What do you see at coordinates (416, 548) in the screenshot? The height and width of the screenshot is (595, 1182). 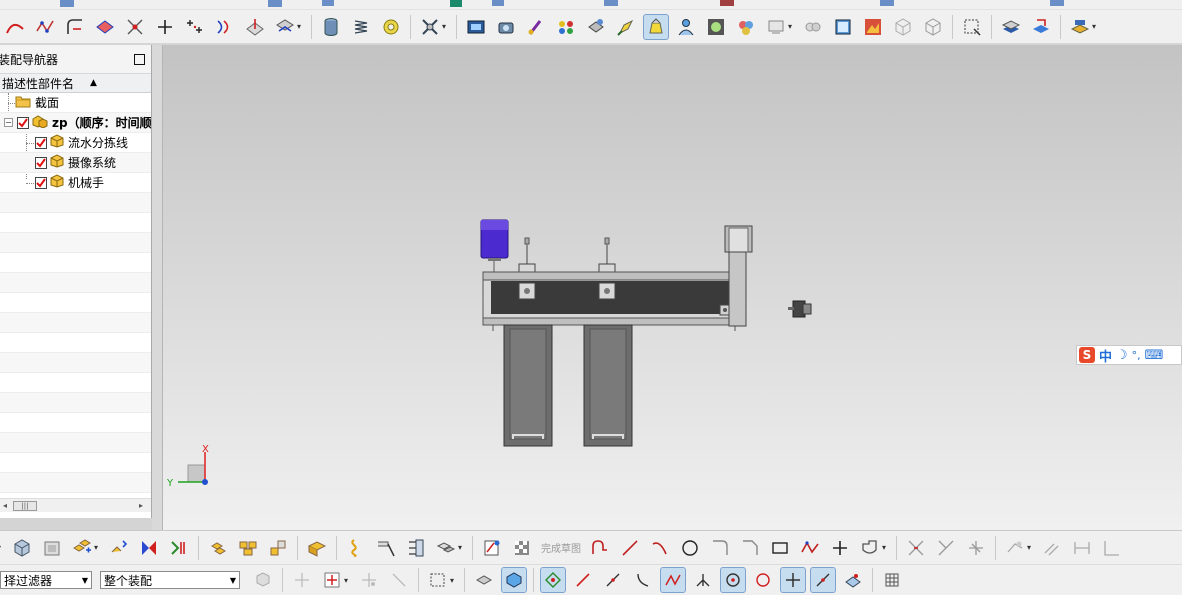 I see `wire-harness-icon` at bounding box center [416, 548].